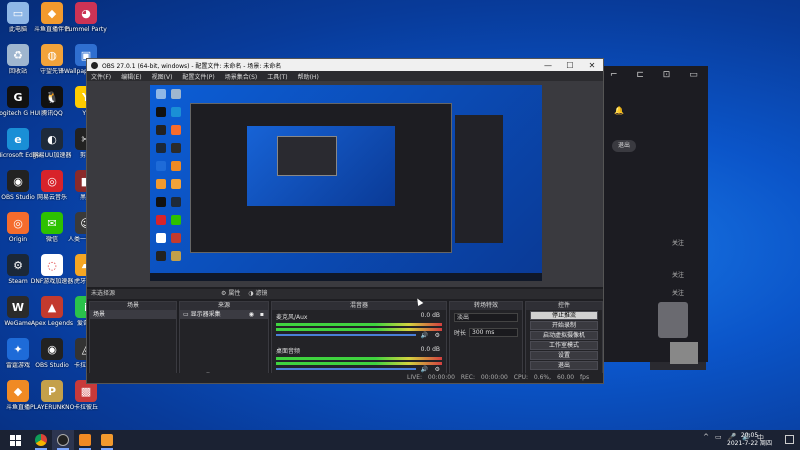  What do you see at coordinates (564, 325) in the screenshot?
I see `start-recording-button: 开始录制` at bounding box center [564, 325].